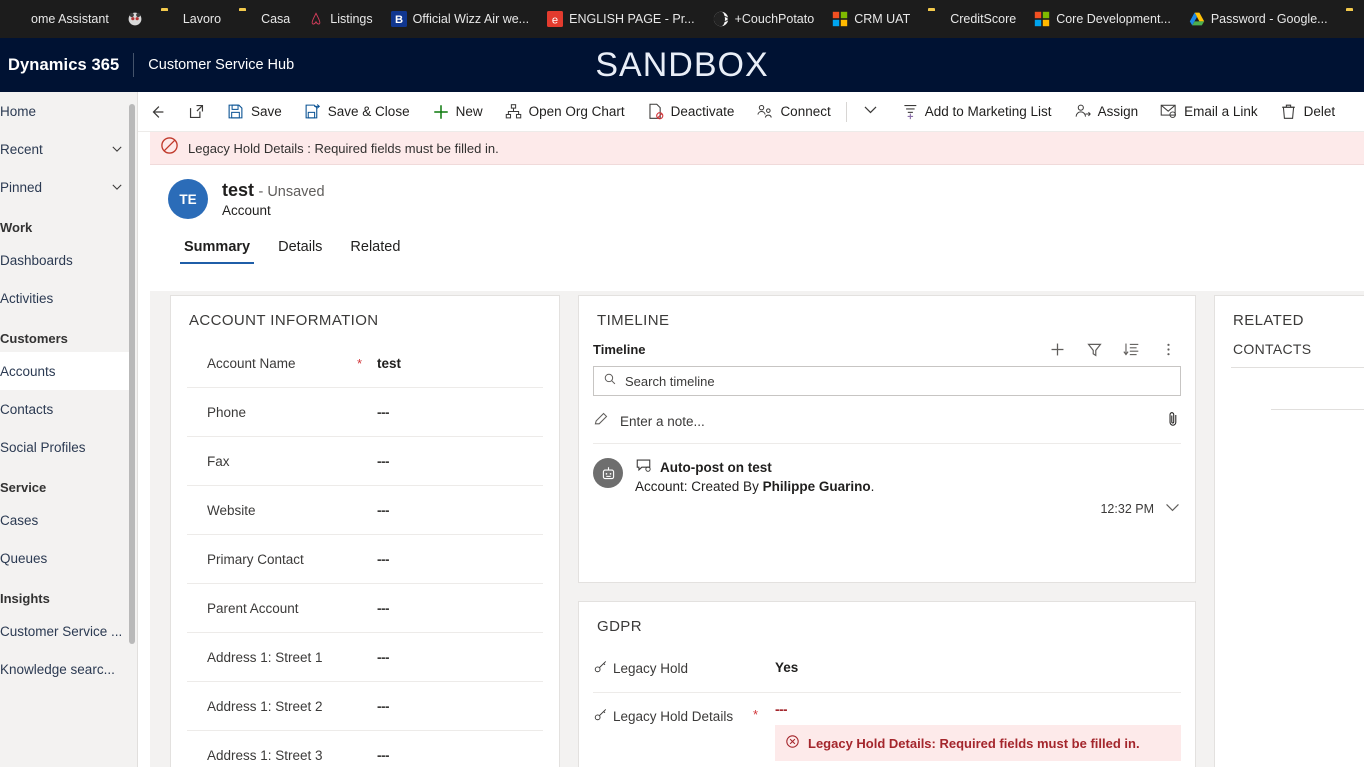  I want to click on tab-summary: Summary, so click(217, 248).